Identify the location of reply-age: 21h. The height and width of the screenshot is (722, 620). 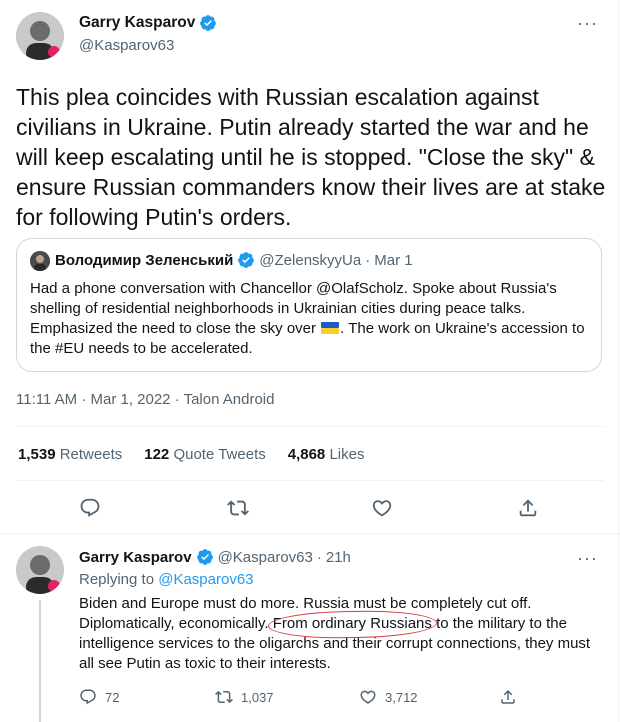
(338, 557).